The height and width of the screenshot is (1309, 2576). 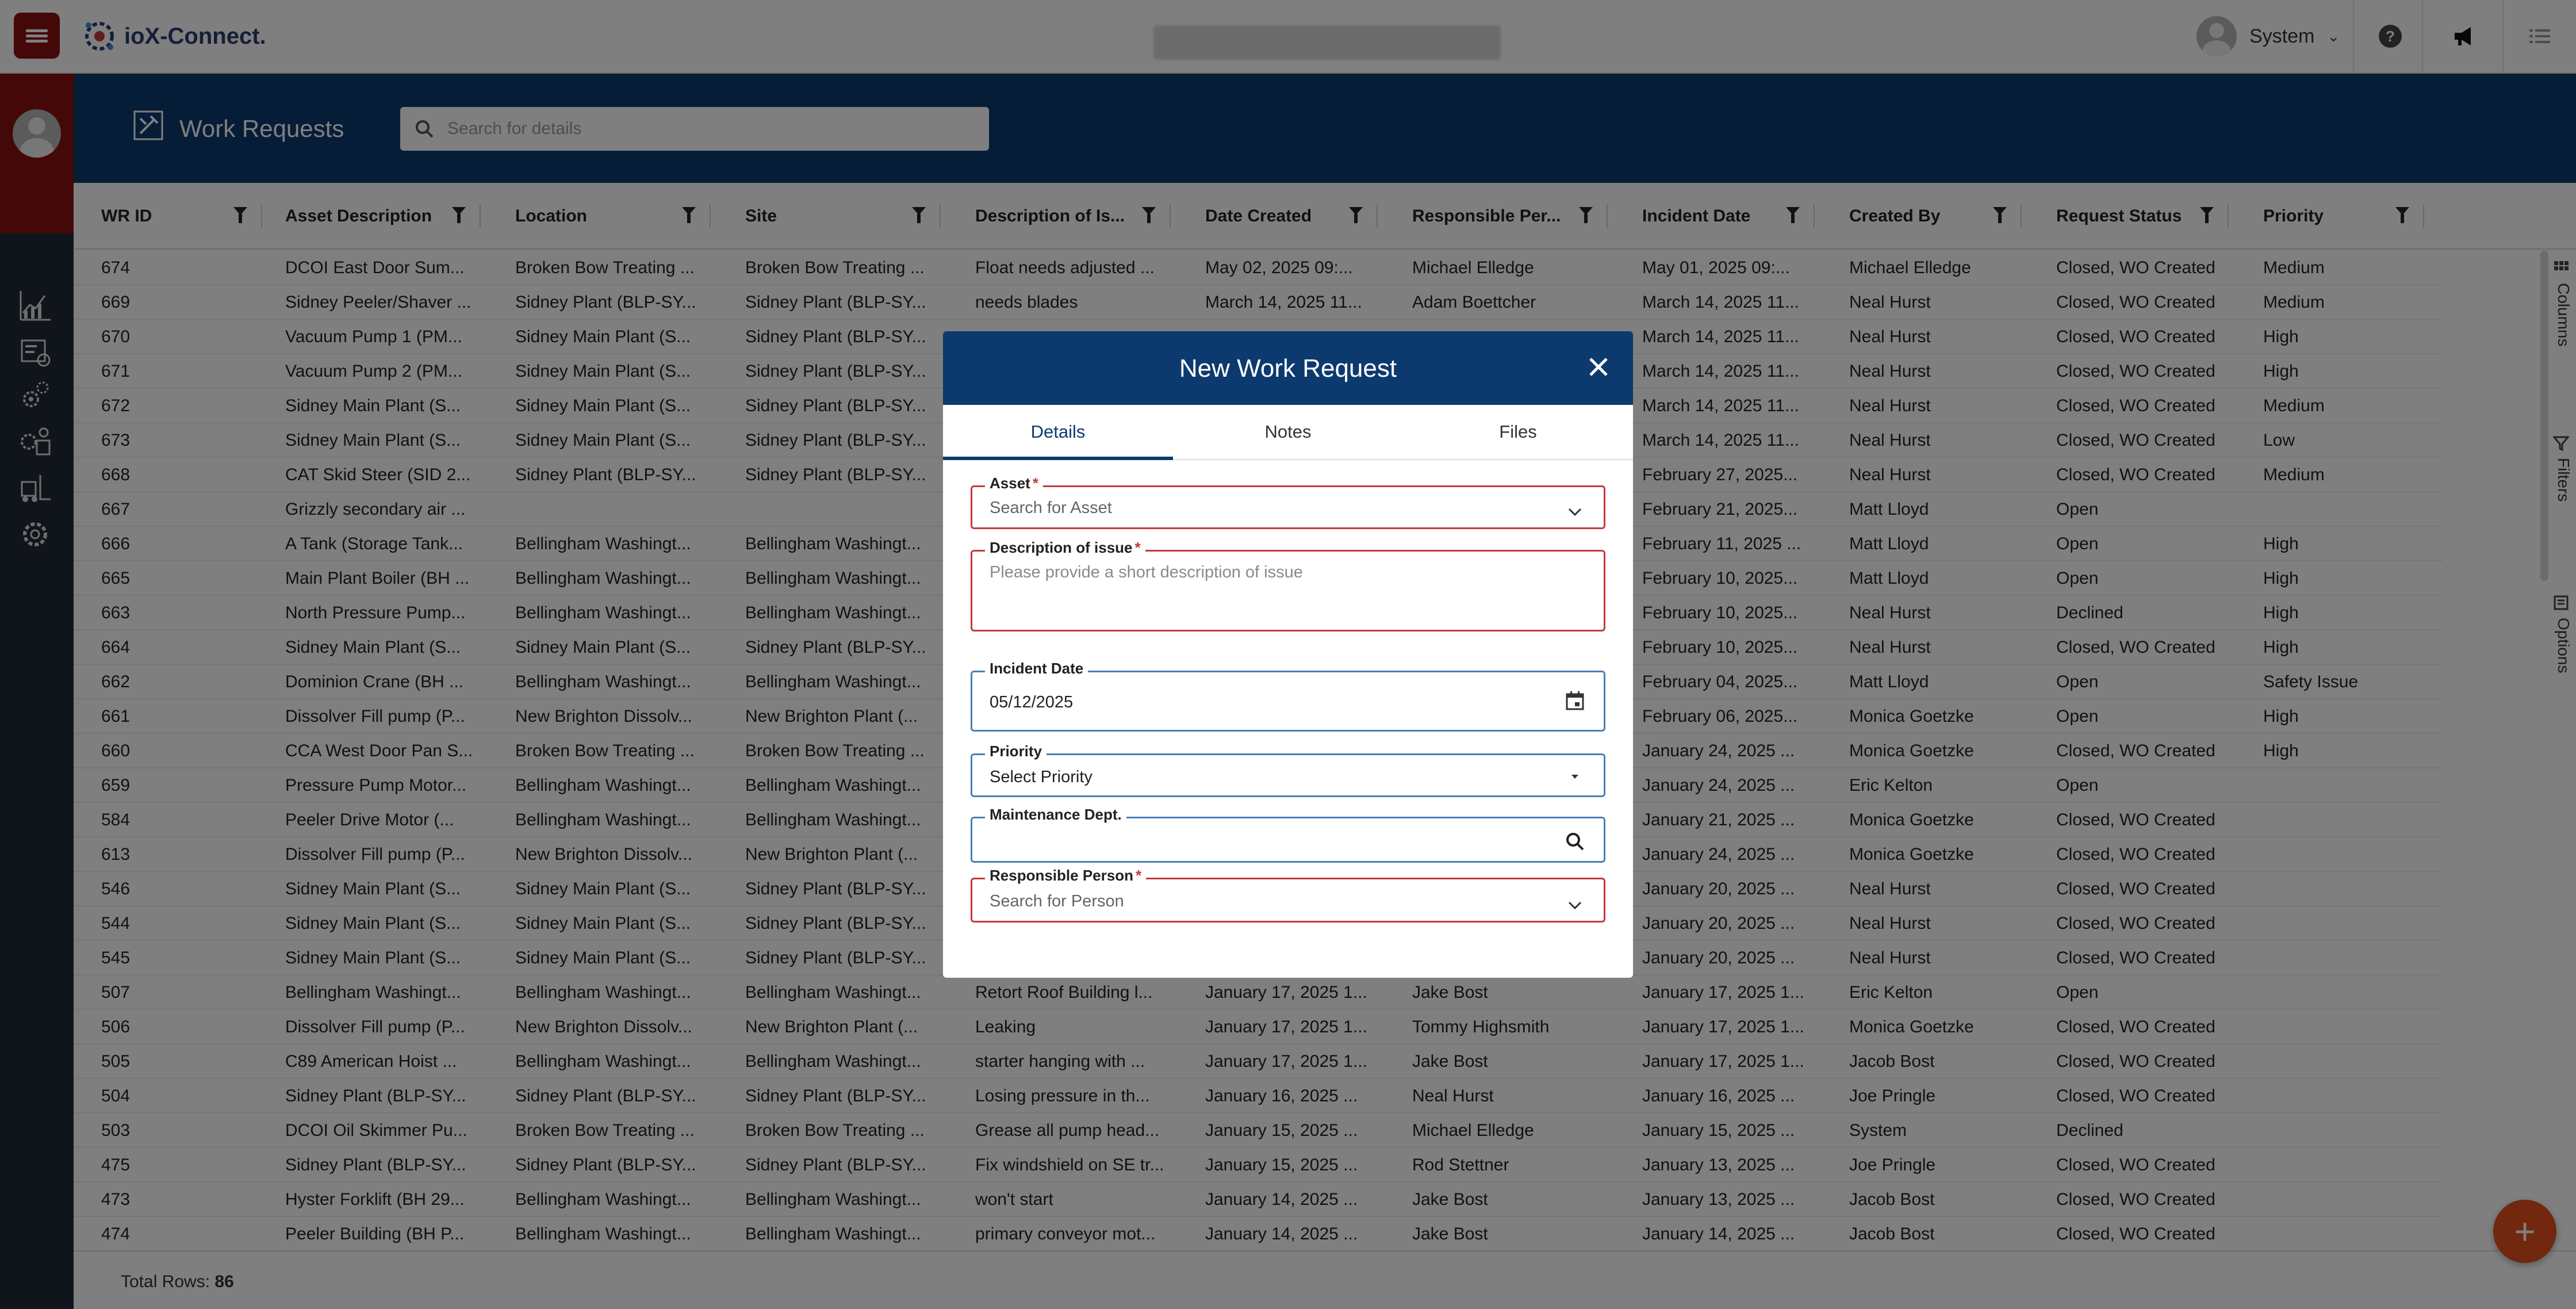 I want to click on dialog-header: New Work Request, so click(x=1288, y=368).